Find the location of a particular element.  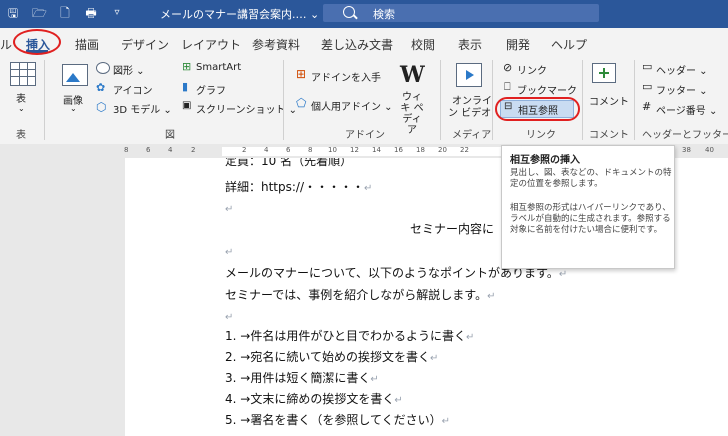

ruler-number: 12 is located at coordinates (354, 150).